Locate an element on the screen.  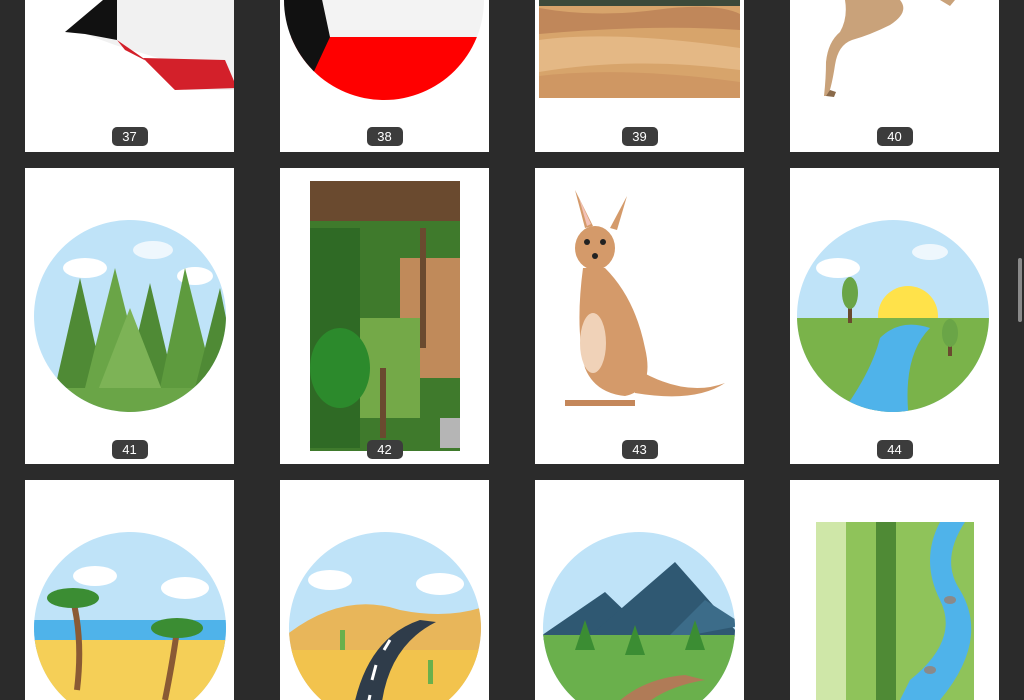
page-thumbnail-40: 40 is located at coordinates (894, 76).